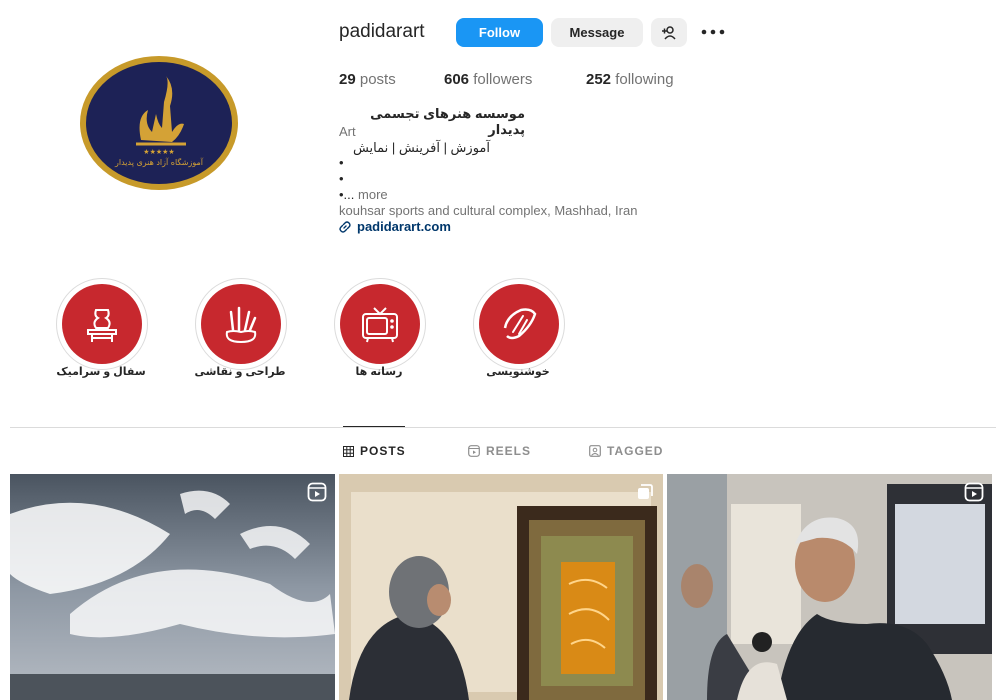  Describe the element at coordinates (499, 451) in the screenshot. I see `tab-reels: REELS` at that location.